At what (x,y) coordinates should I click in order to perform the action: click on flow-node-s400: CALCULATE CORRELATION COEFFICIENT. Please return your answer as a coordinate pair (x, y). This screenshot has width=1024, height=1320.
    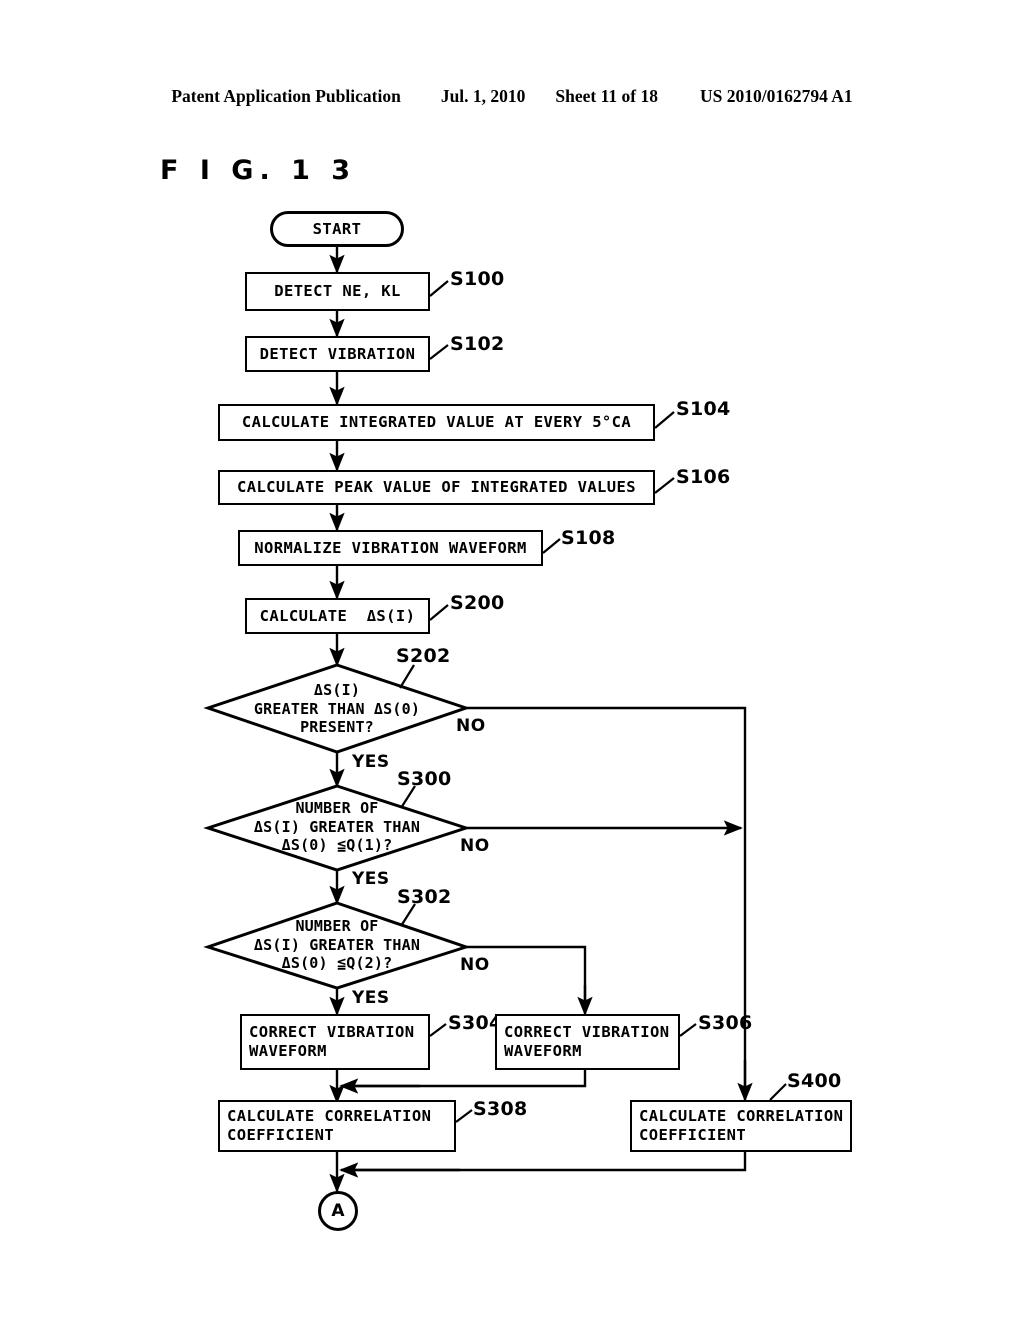
    Looking at the image, I should click on (741, 1126).